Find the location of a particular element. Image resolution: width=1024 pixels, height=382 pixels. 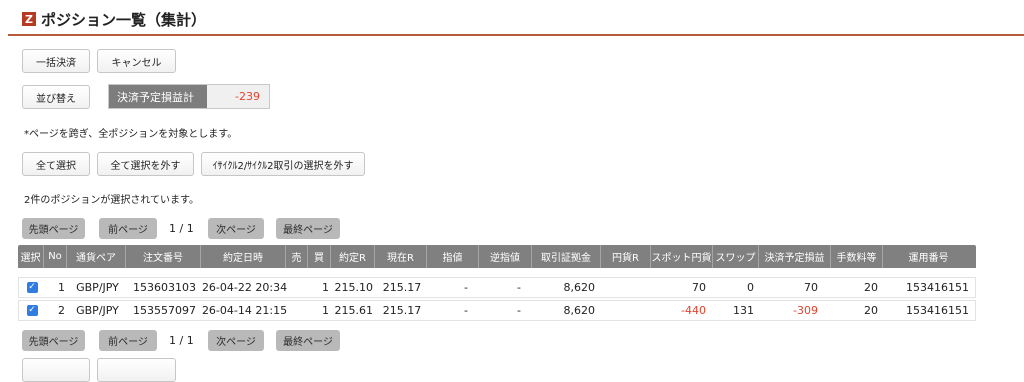

cell-order: 153603103 is located at coordinates (164, 287).